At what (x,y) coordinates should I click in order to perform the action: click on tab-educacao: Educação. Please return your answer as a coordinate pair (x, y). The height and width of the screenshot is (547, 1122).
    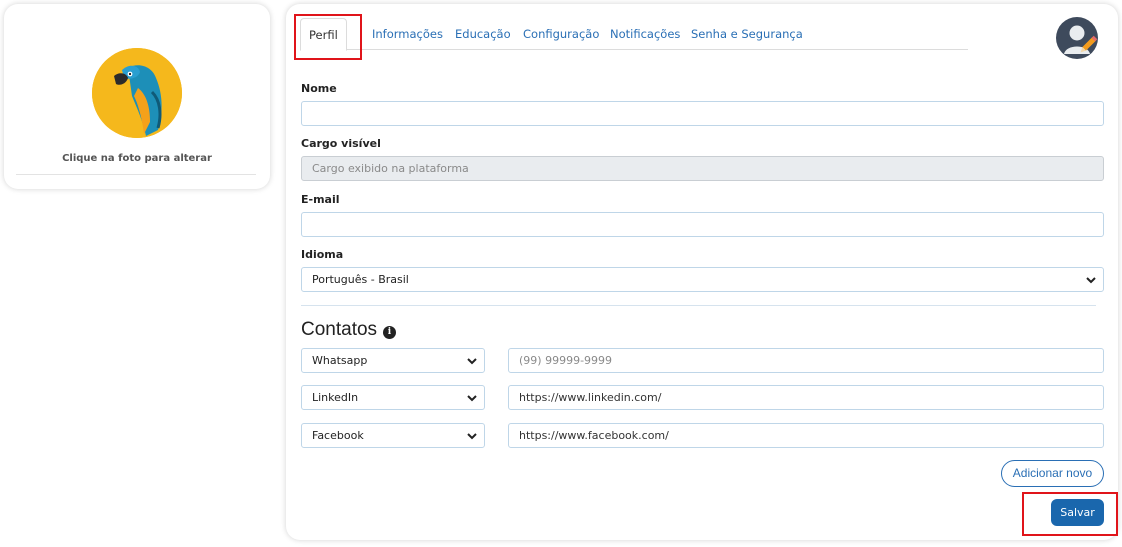
    Looking at the image, I should click on (483, 34).